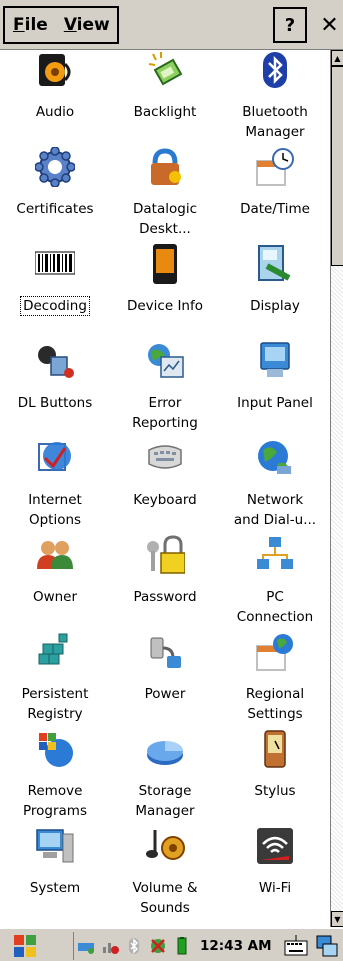  Describe the element at coordinates (134, 946) in the screenshot. I see `bluetooth-tray-icon` at that location.